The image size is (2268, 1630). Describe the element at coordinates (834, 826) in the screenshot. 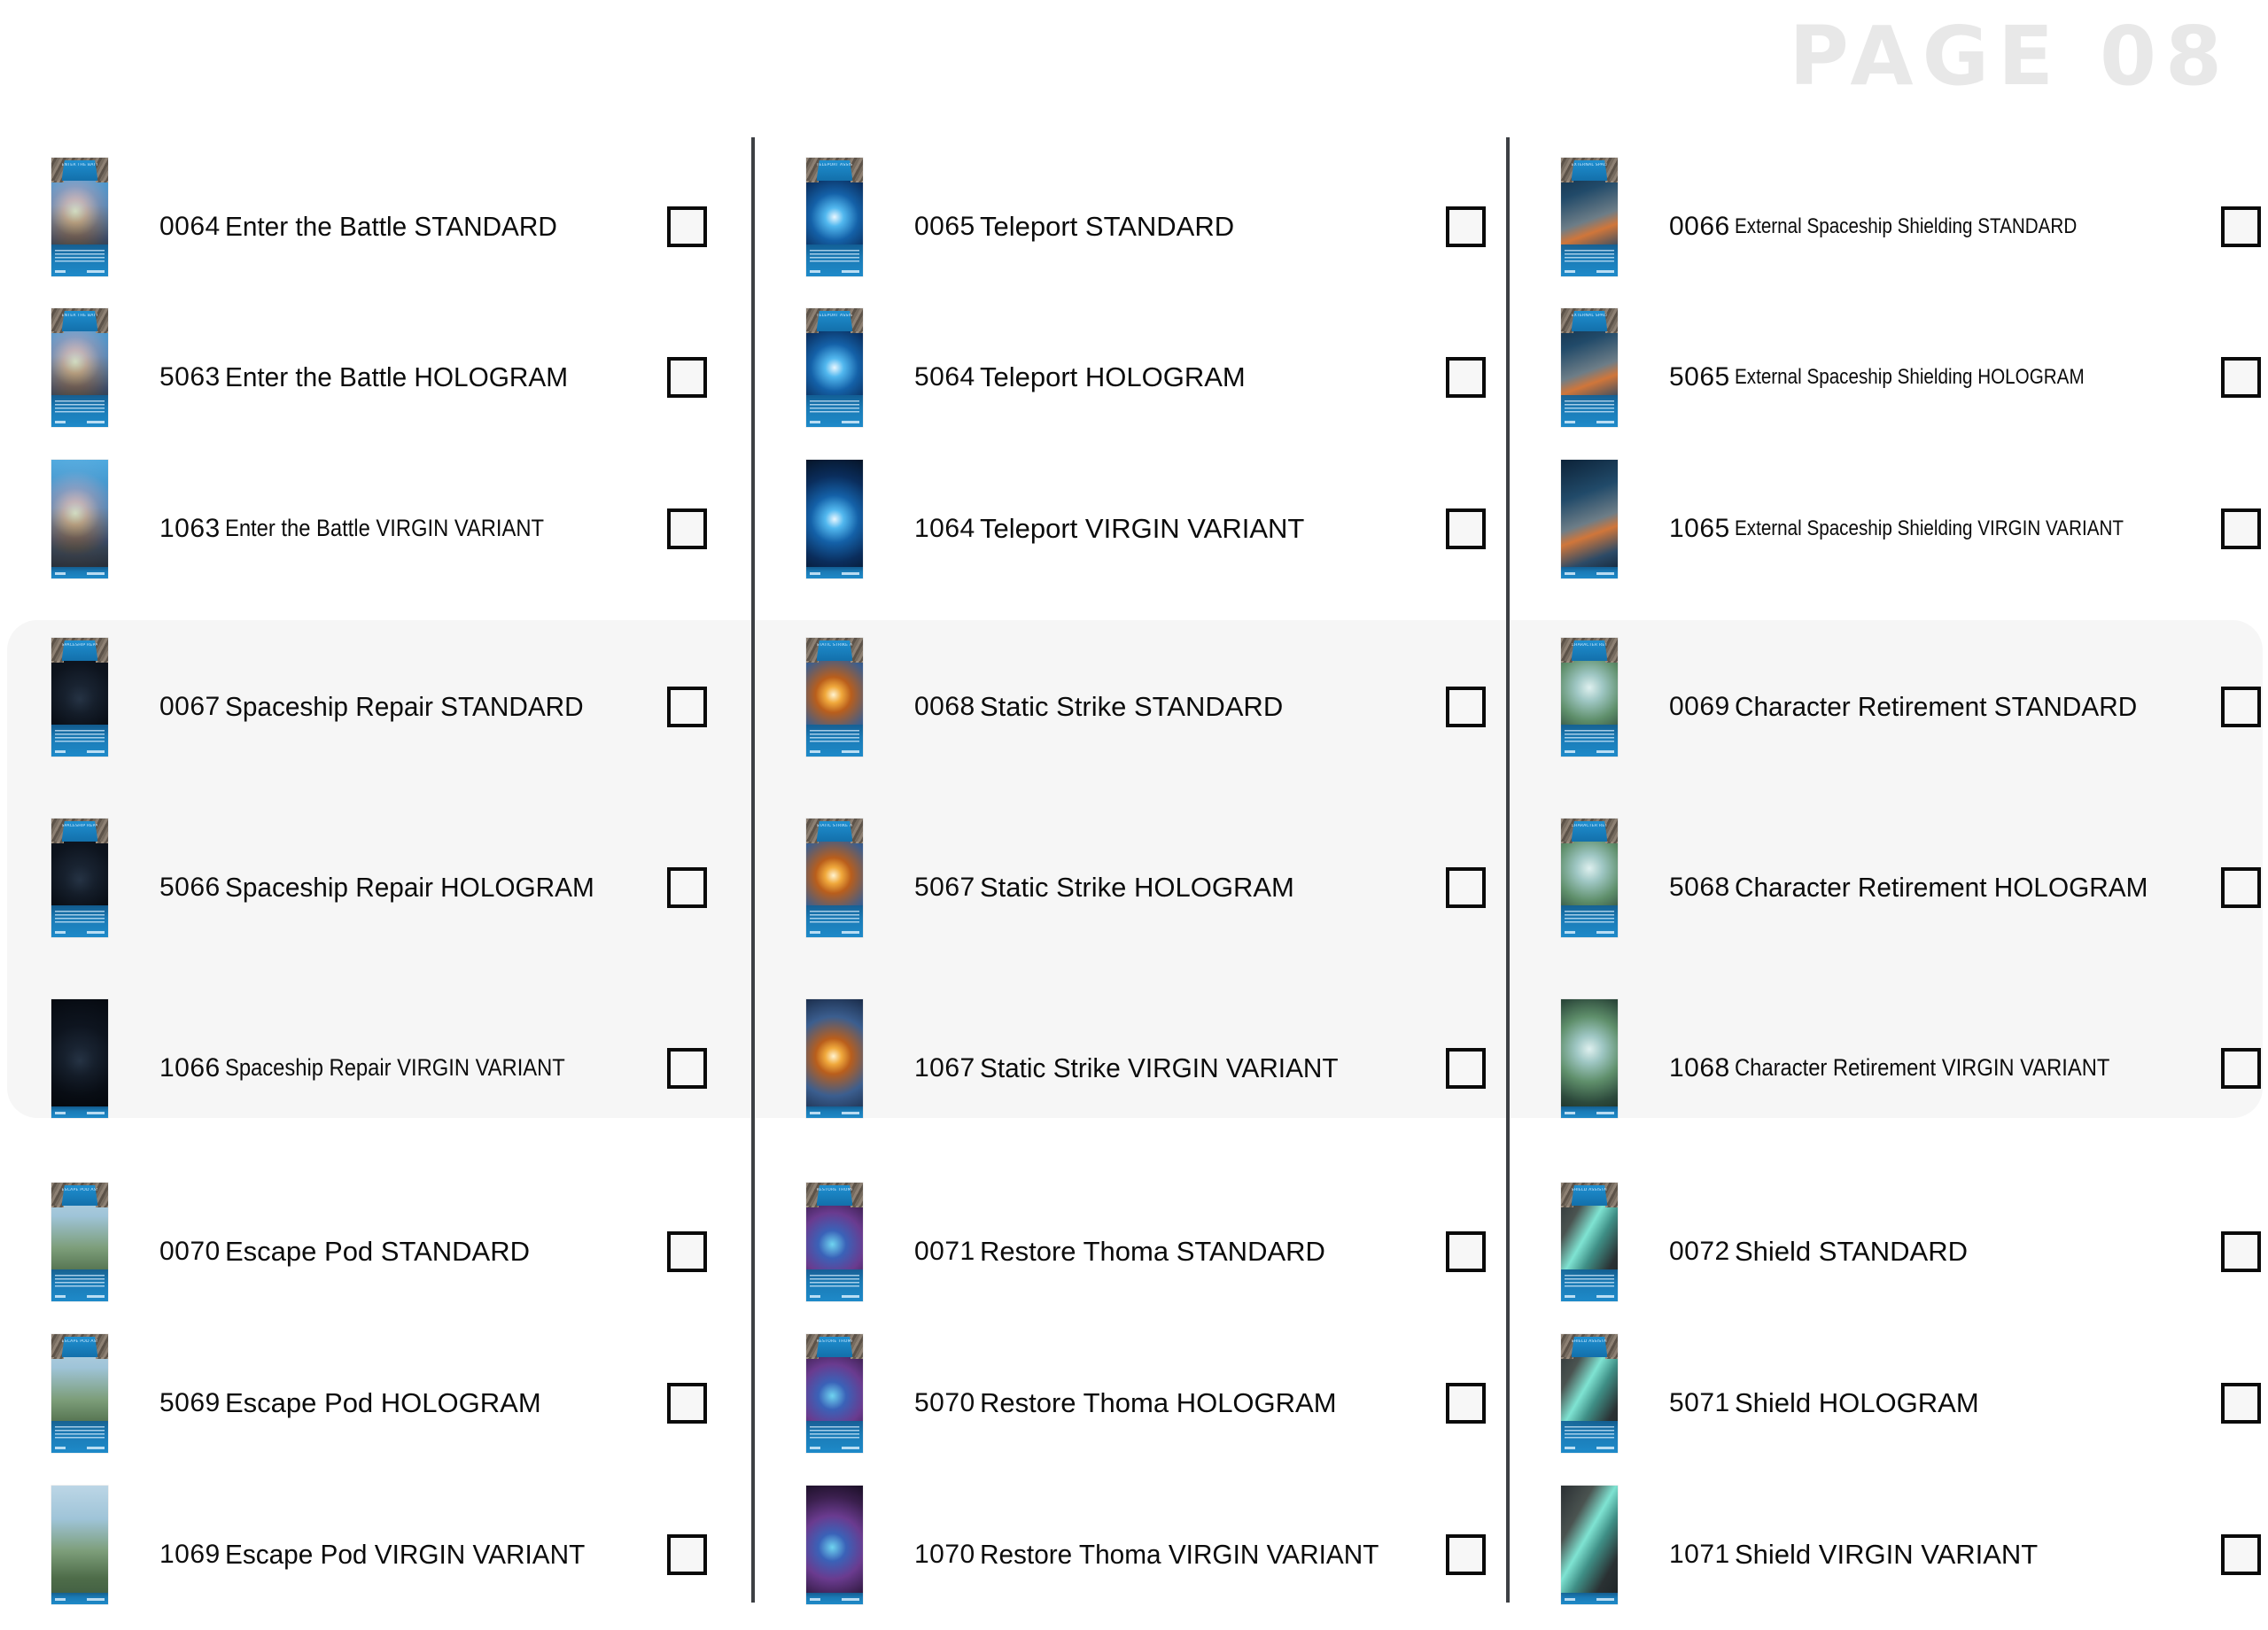

I see `card-title-text: STATIC STRIKE ASSISTANCE` at that location.